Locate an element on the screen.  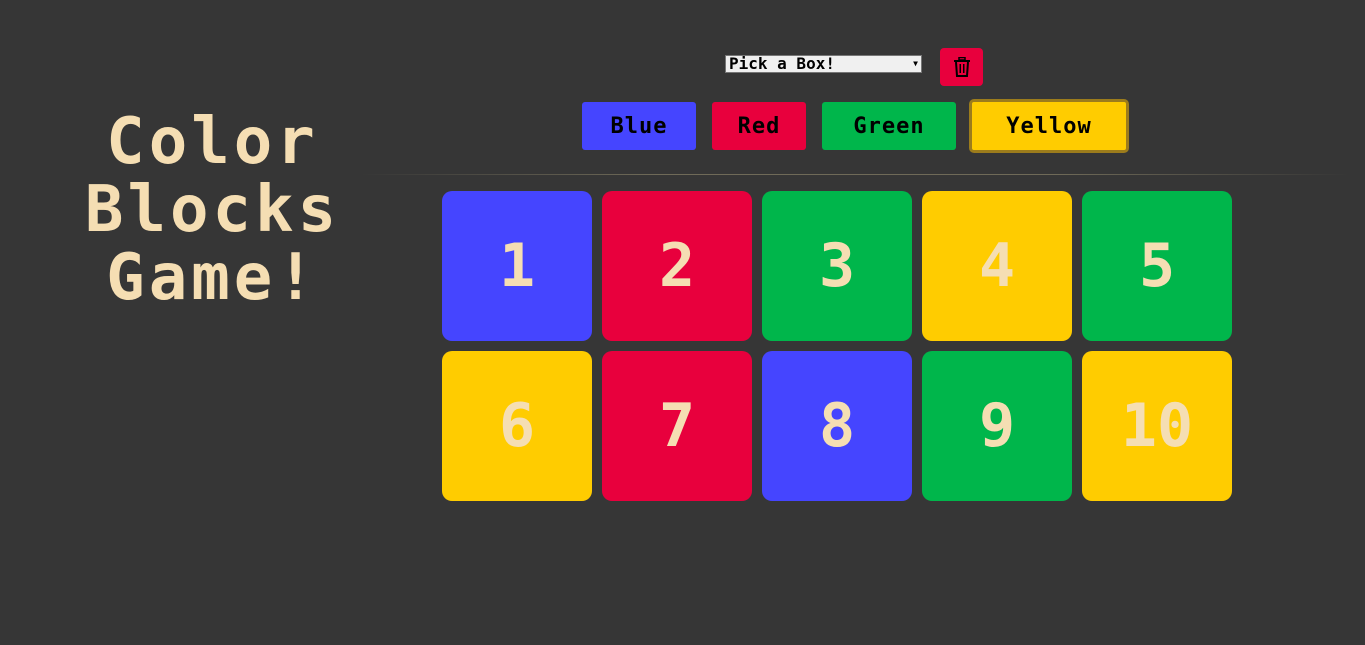
delete-button is located at coordinates (961, 67).